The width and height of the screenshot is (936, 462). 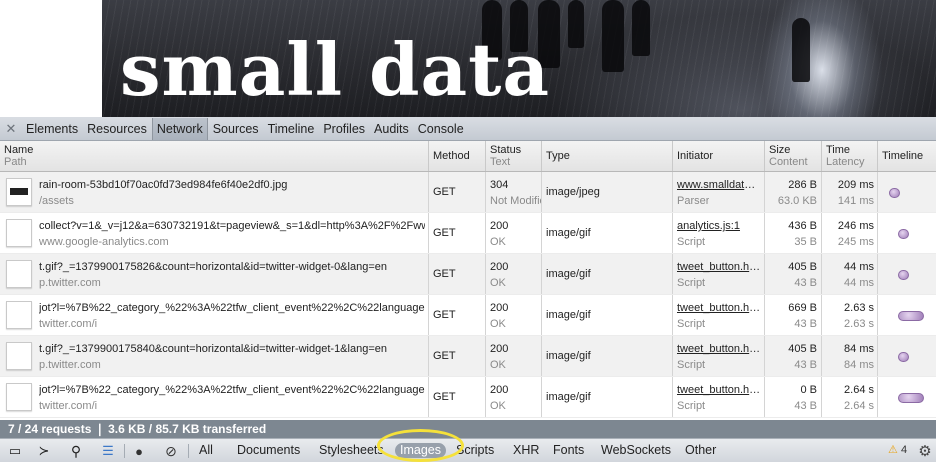 What do you see at coordinates (76, 451) in the screenshot?
I see `search-icon: ⚲` at bounding box center [76, 451].